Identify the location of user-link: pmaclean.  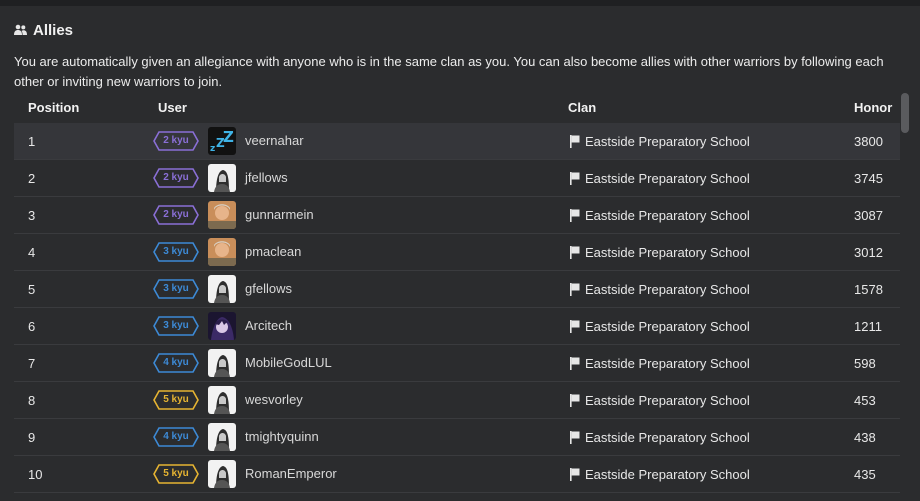
(273, 251).